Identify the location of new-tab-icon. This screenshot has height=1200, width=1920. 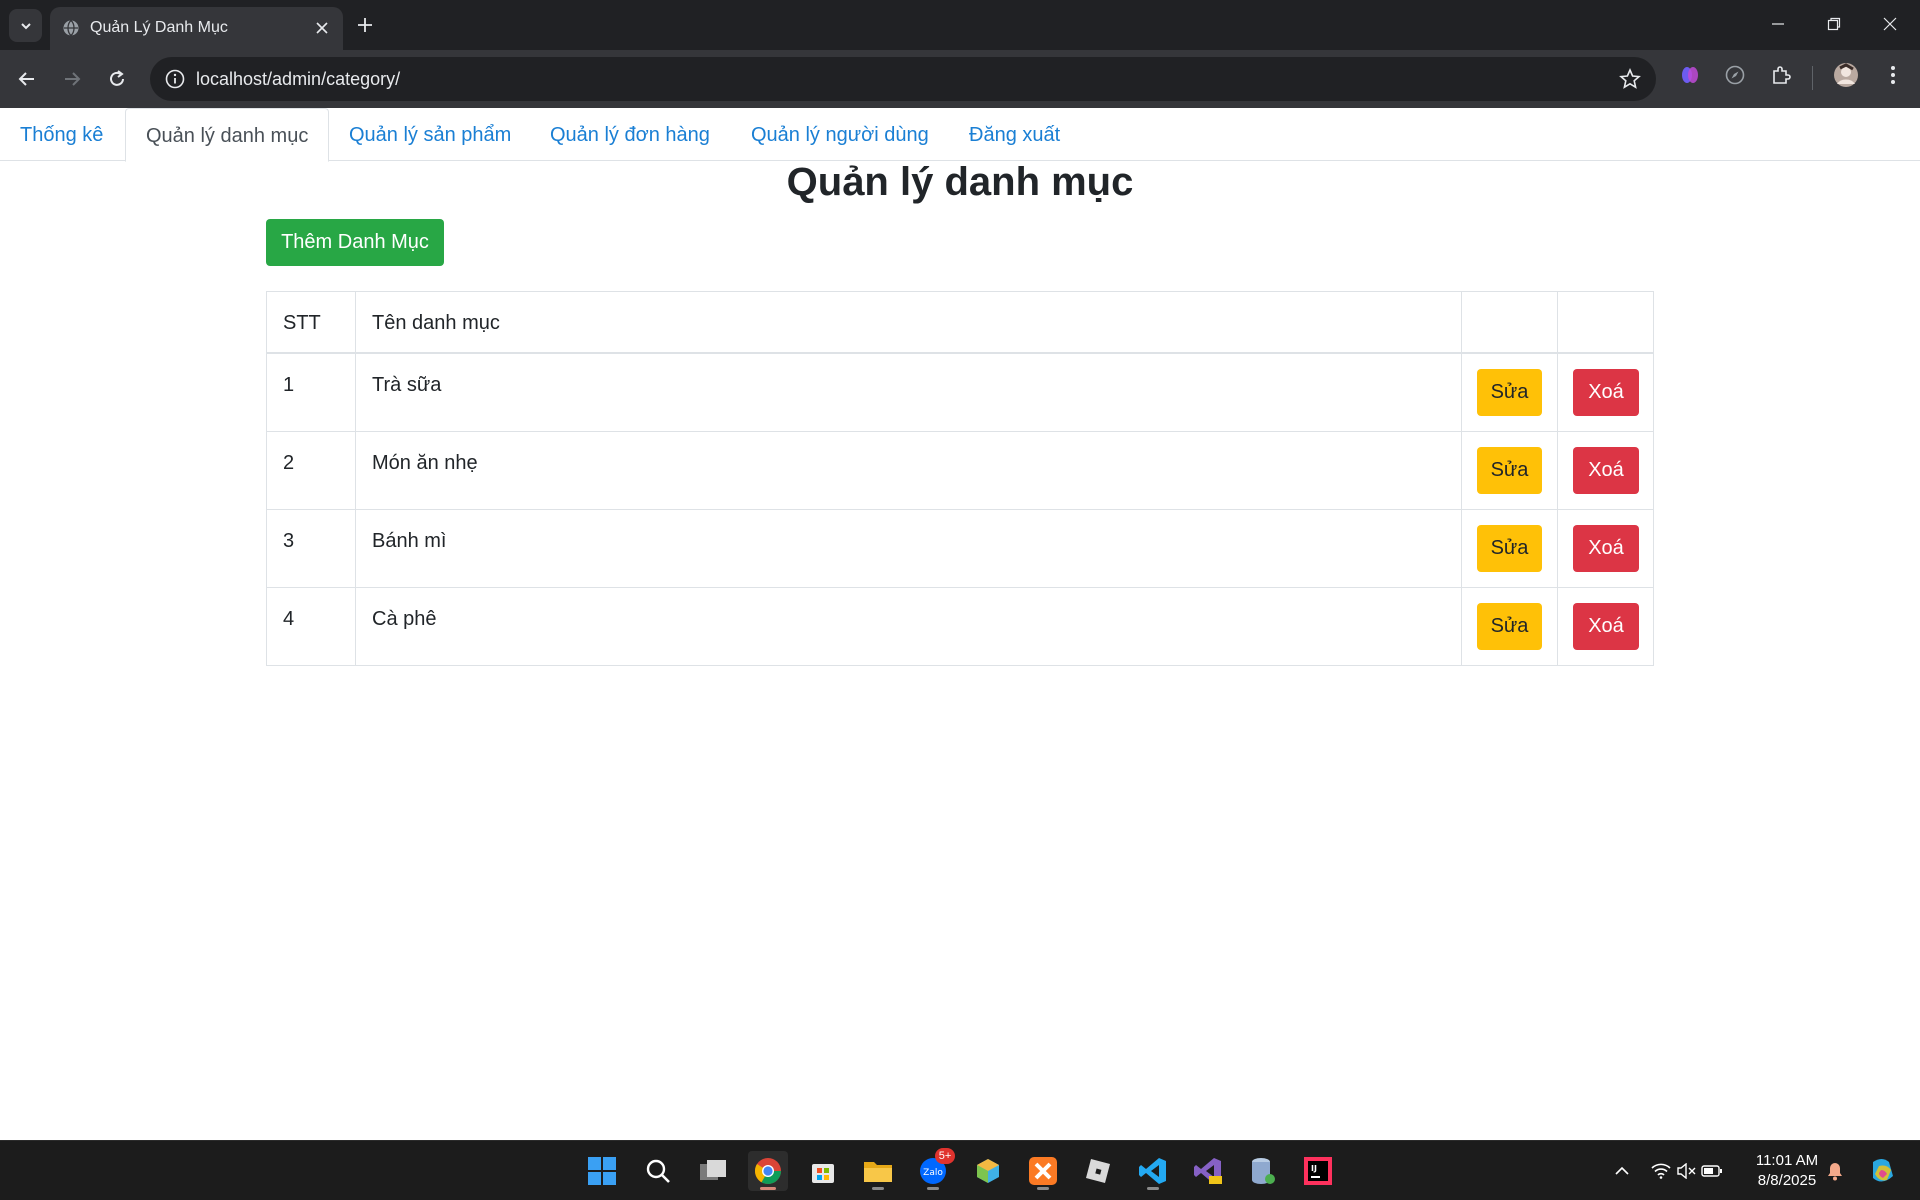
(365, 25).